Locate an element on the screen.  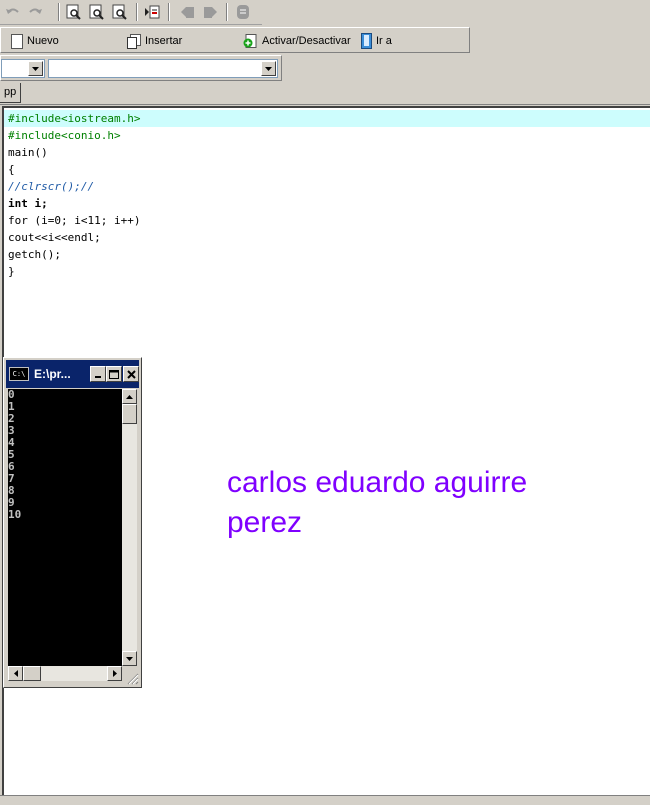
replace-icon is located at coordinates (119, 12).